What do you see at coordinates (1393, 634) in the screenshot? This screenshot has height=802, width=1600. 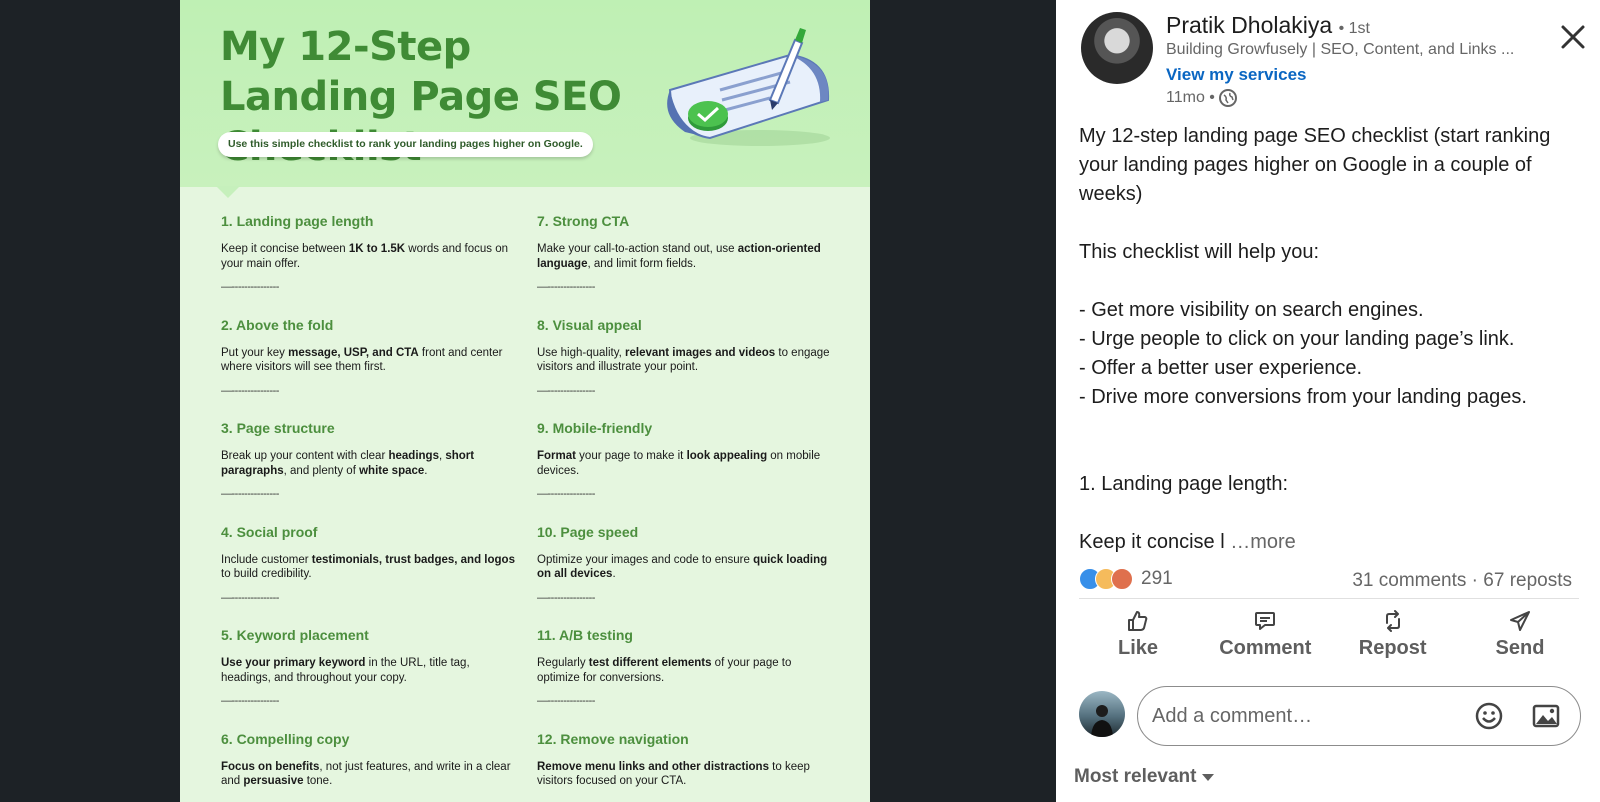 I see `repost-button: Repost` at bounding box center [1393, 634].